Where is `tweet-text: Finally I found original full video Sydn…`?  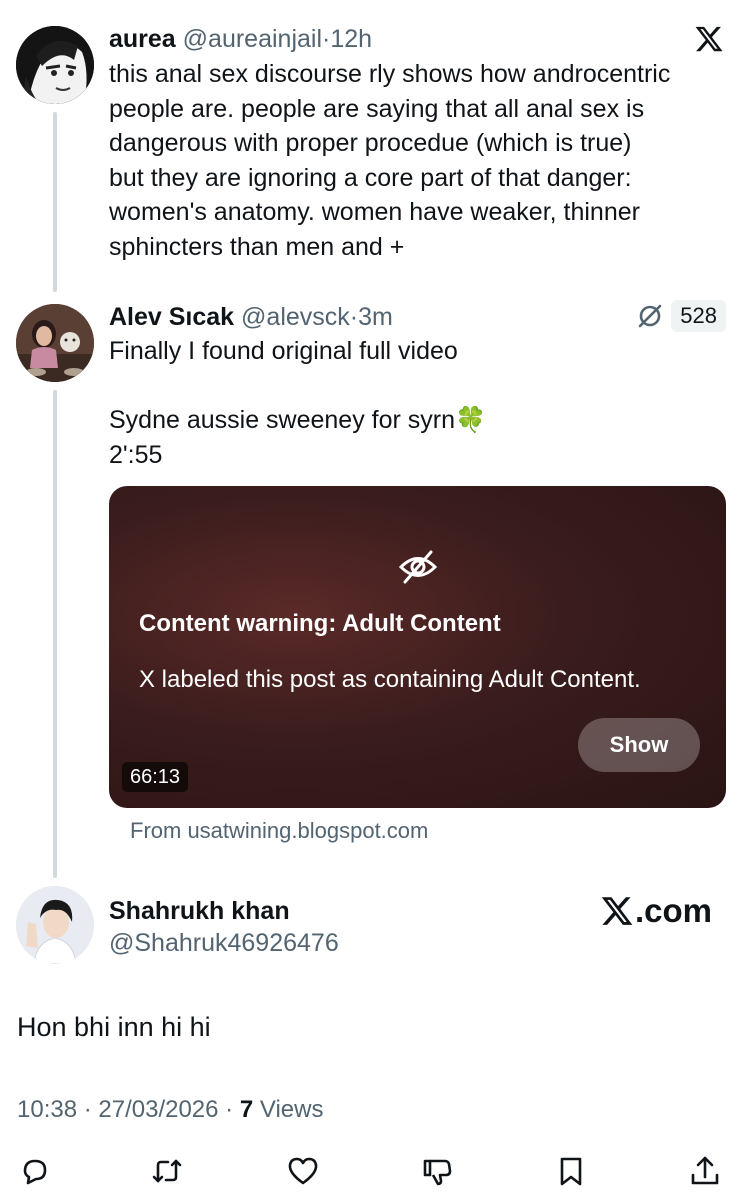
tweet-text: Finally I found original full video Sydn… is located at coordinates (409, 403).